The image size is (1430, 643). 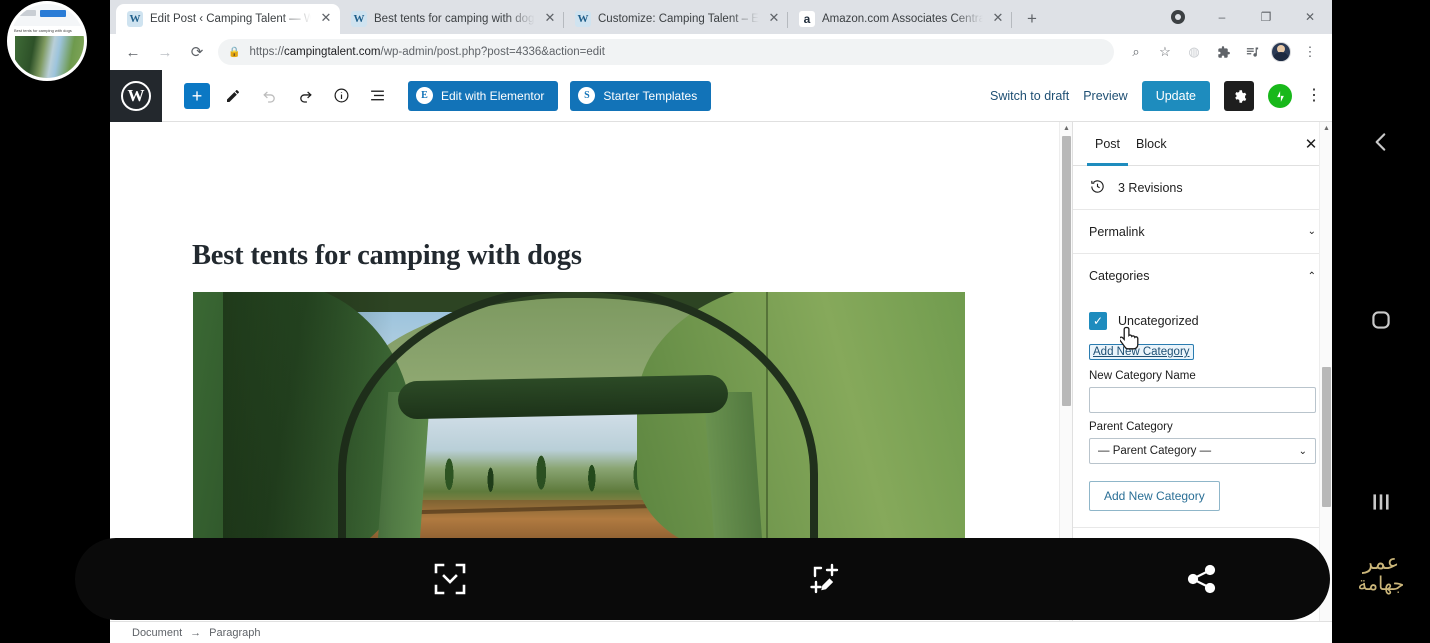 What do you see at coordinates (702, 579) in the screenshot?
I see `screenshot-overlay-toolbar` at bounding box center [702, 579].